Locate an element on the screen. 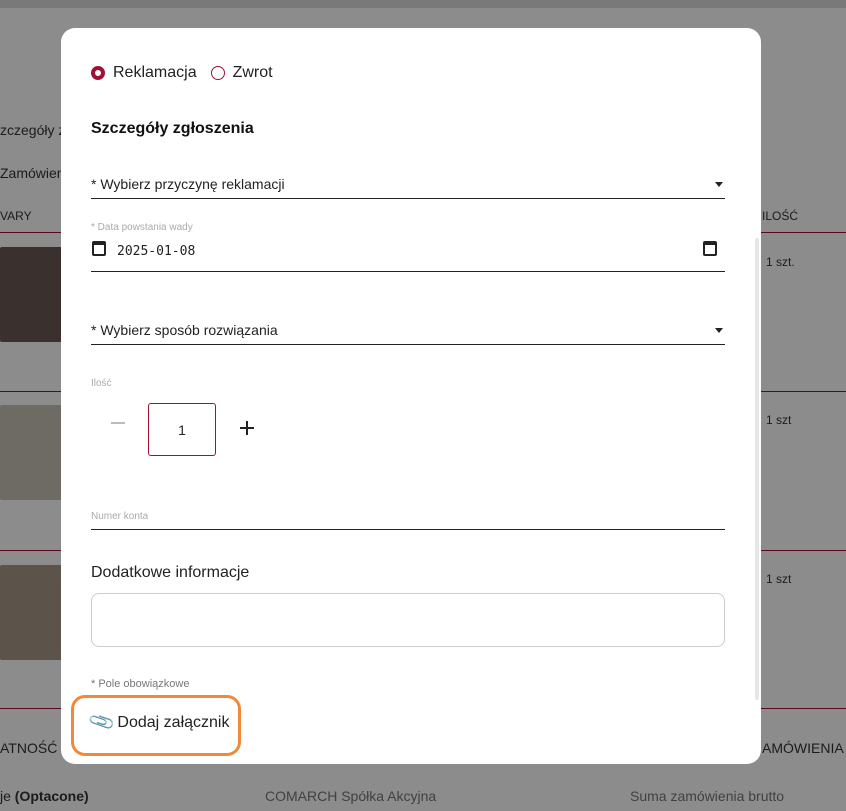 The image size is (846, 811). radio-zwrot-label: Zwrot is located at coordinates (253, 73).